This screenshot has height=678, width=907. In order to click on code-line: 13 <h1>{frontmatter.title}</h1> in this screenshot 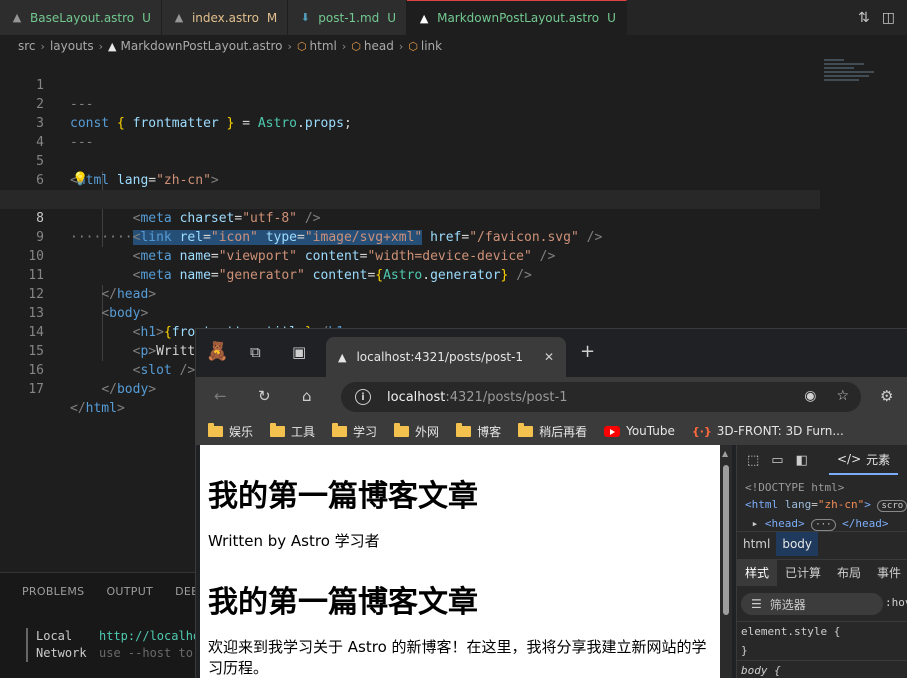, I will do `click(189, 323)`.